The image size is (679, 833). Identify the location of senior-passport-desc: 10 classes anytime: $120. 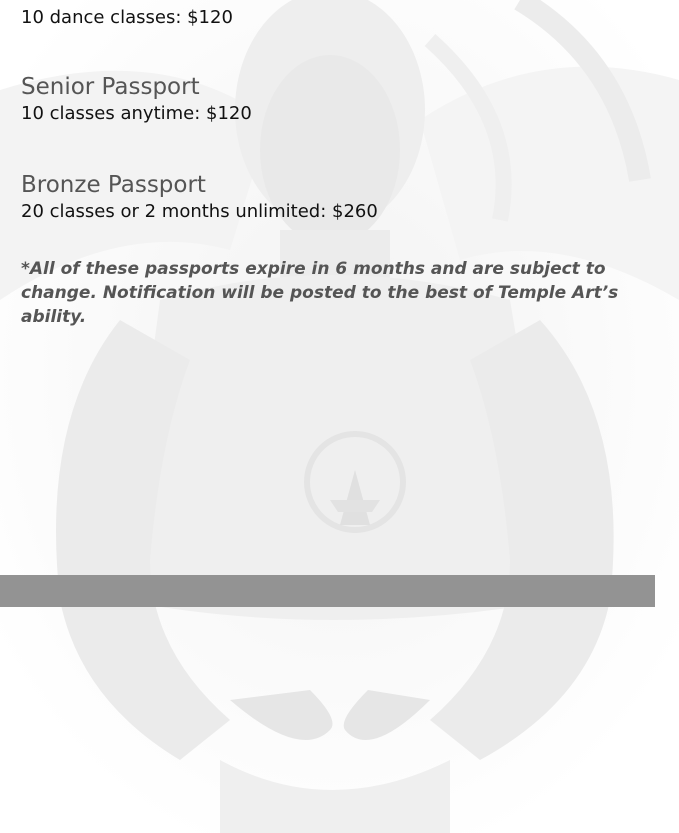
(136, 113).